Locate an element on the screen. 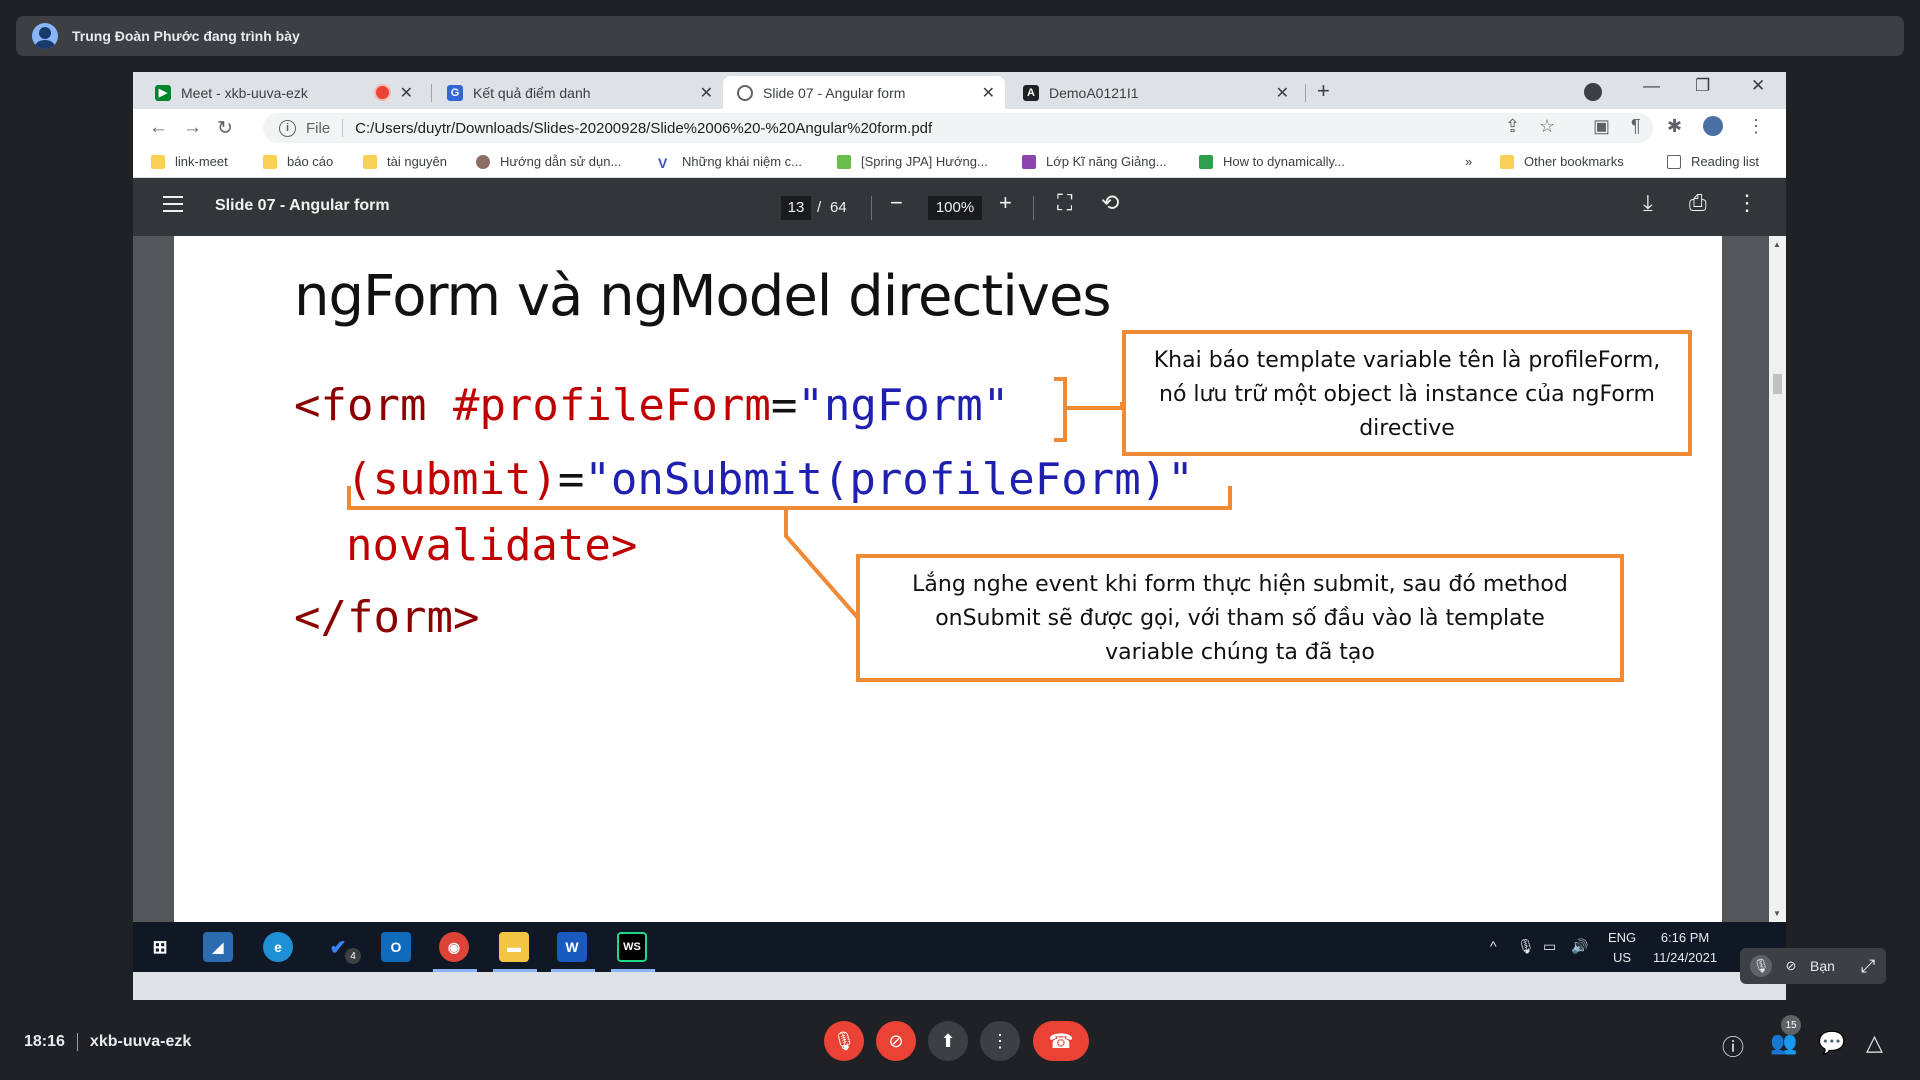 Image resolution: width=1920 pixels, height=1080 pixels. meeting-code: xkb-uuva-ezk is located at coordinates (140, 1042).